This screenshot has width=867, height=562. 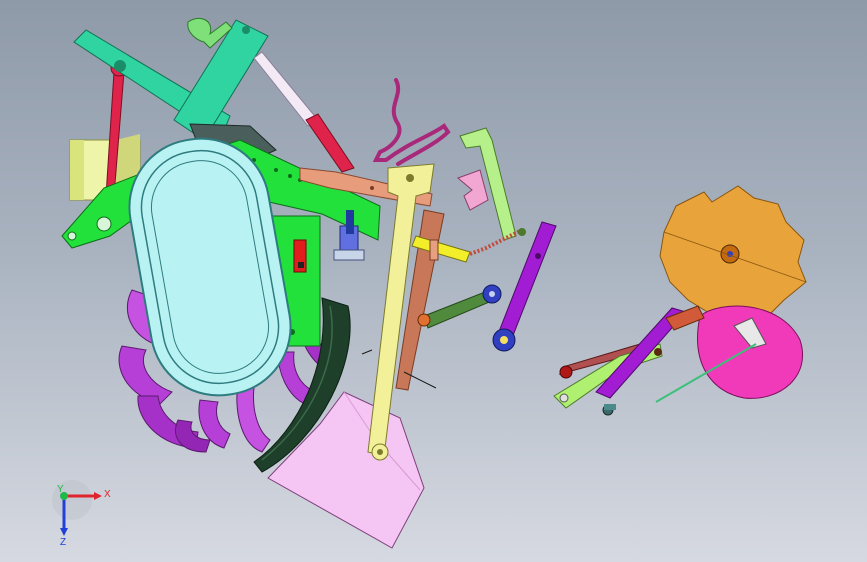 I want to click on x-axis-arrowhead, so click(x=98, y=496).